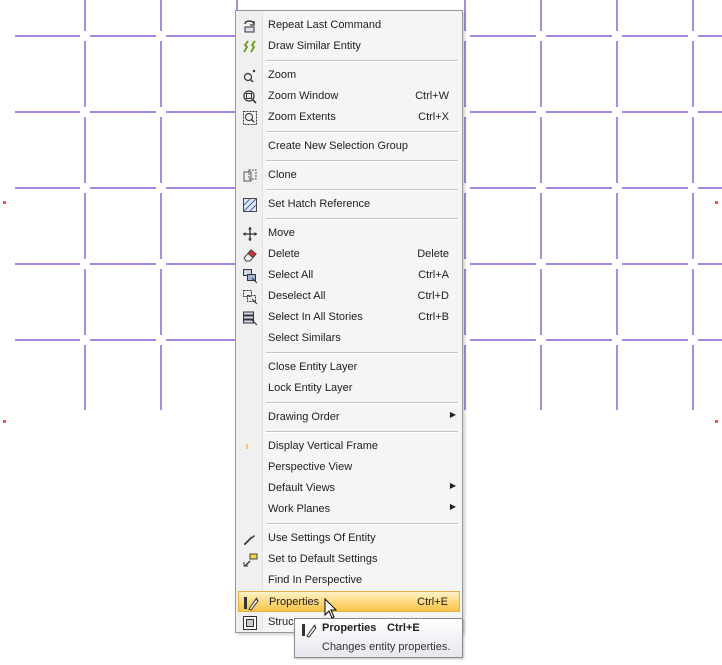 This screenshot has height=665, width=722. I want to click on zoom-extents-icon, so click(250, 117).